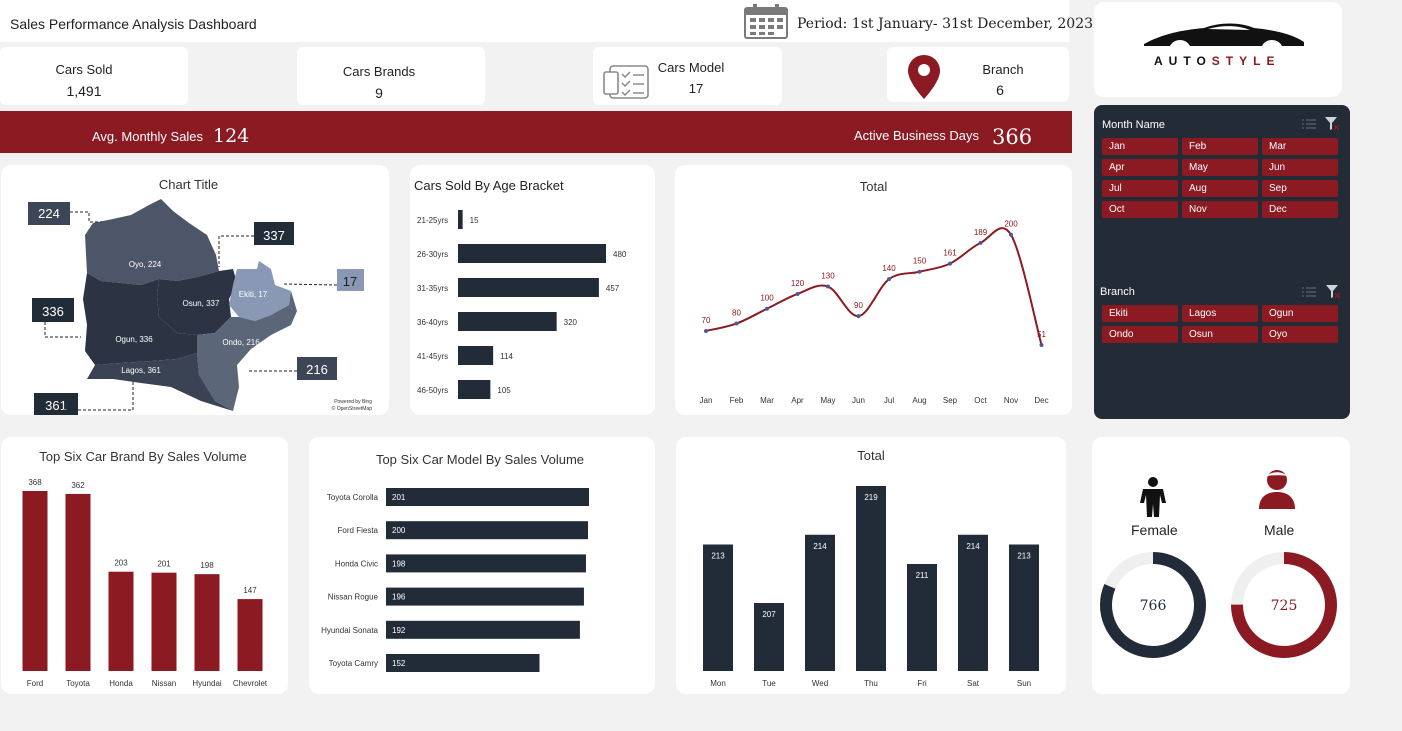 The width and height of the screenshot is (1402, 731). Describe the element at coordinates (1041, 334) in the screenshot. I see `monthly-data-label: 51` at that location.